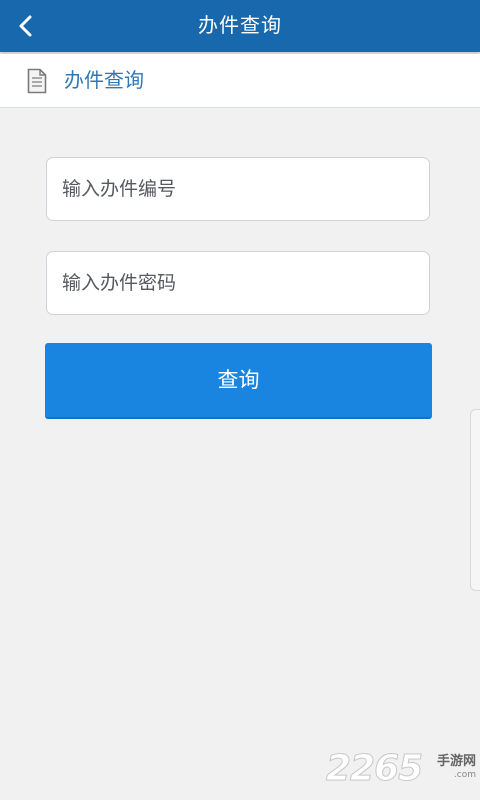  I want to click on case-number-input, so click(238, 189).